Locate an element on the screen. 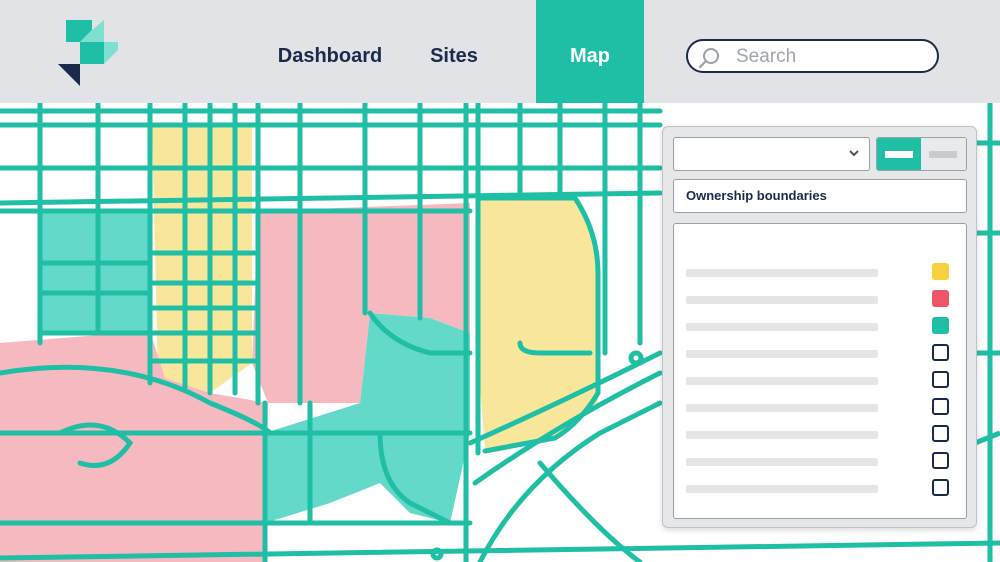 The height and width of the screenshot is (562, 1000). chevron-down-icon is located at coordinates (854, 153).